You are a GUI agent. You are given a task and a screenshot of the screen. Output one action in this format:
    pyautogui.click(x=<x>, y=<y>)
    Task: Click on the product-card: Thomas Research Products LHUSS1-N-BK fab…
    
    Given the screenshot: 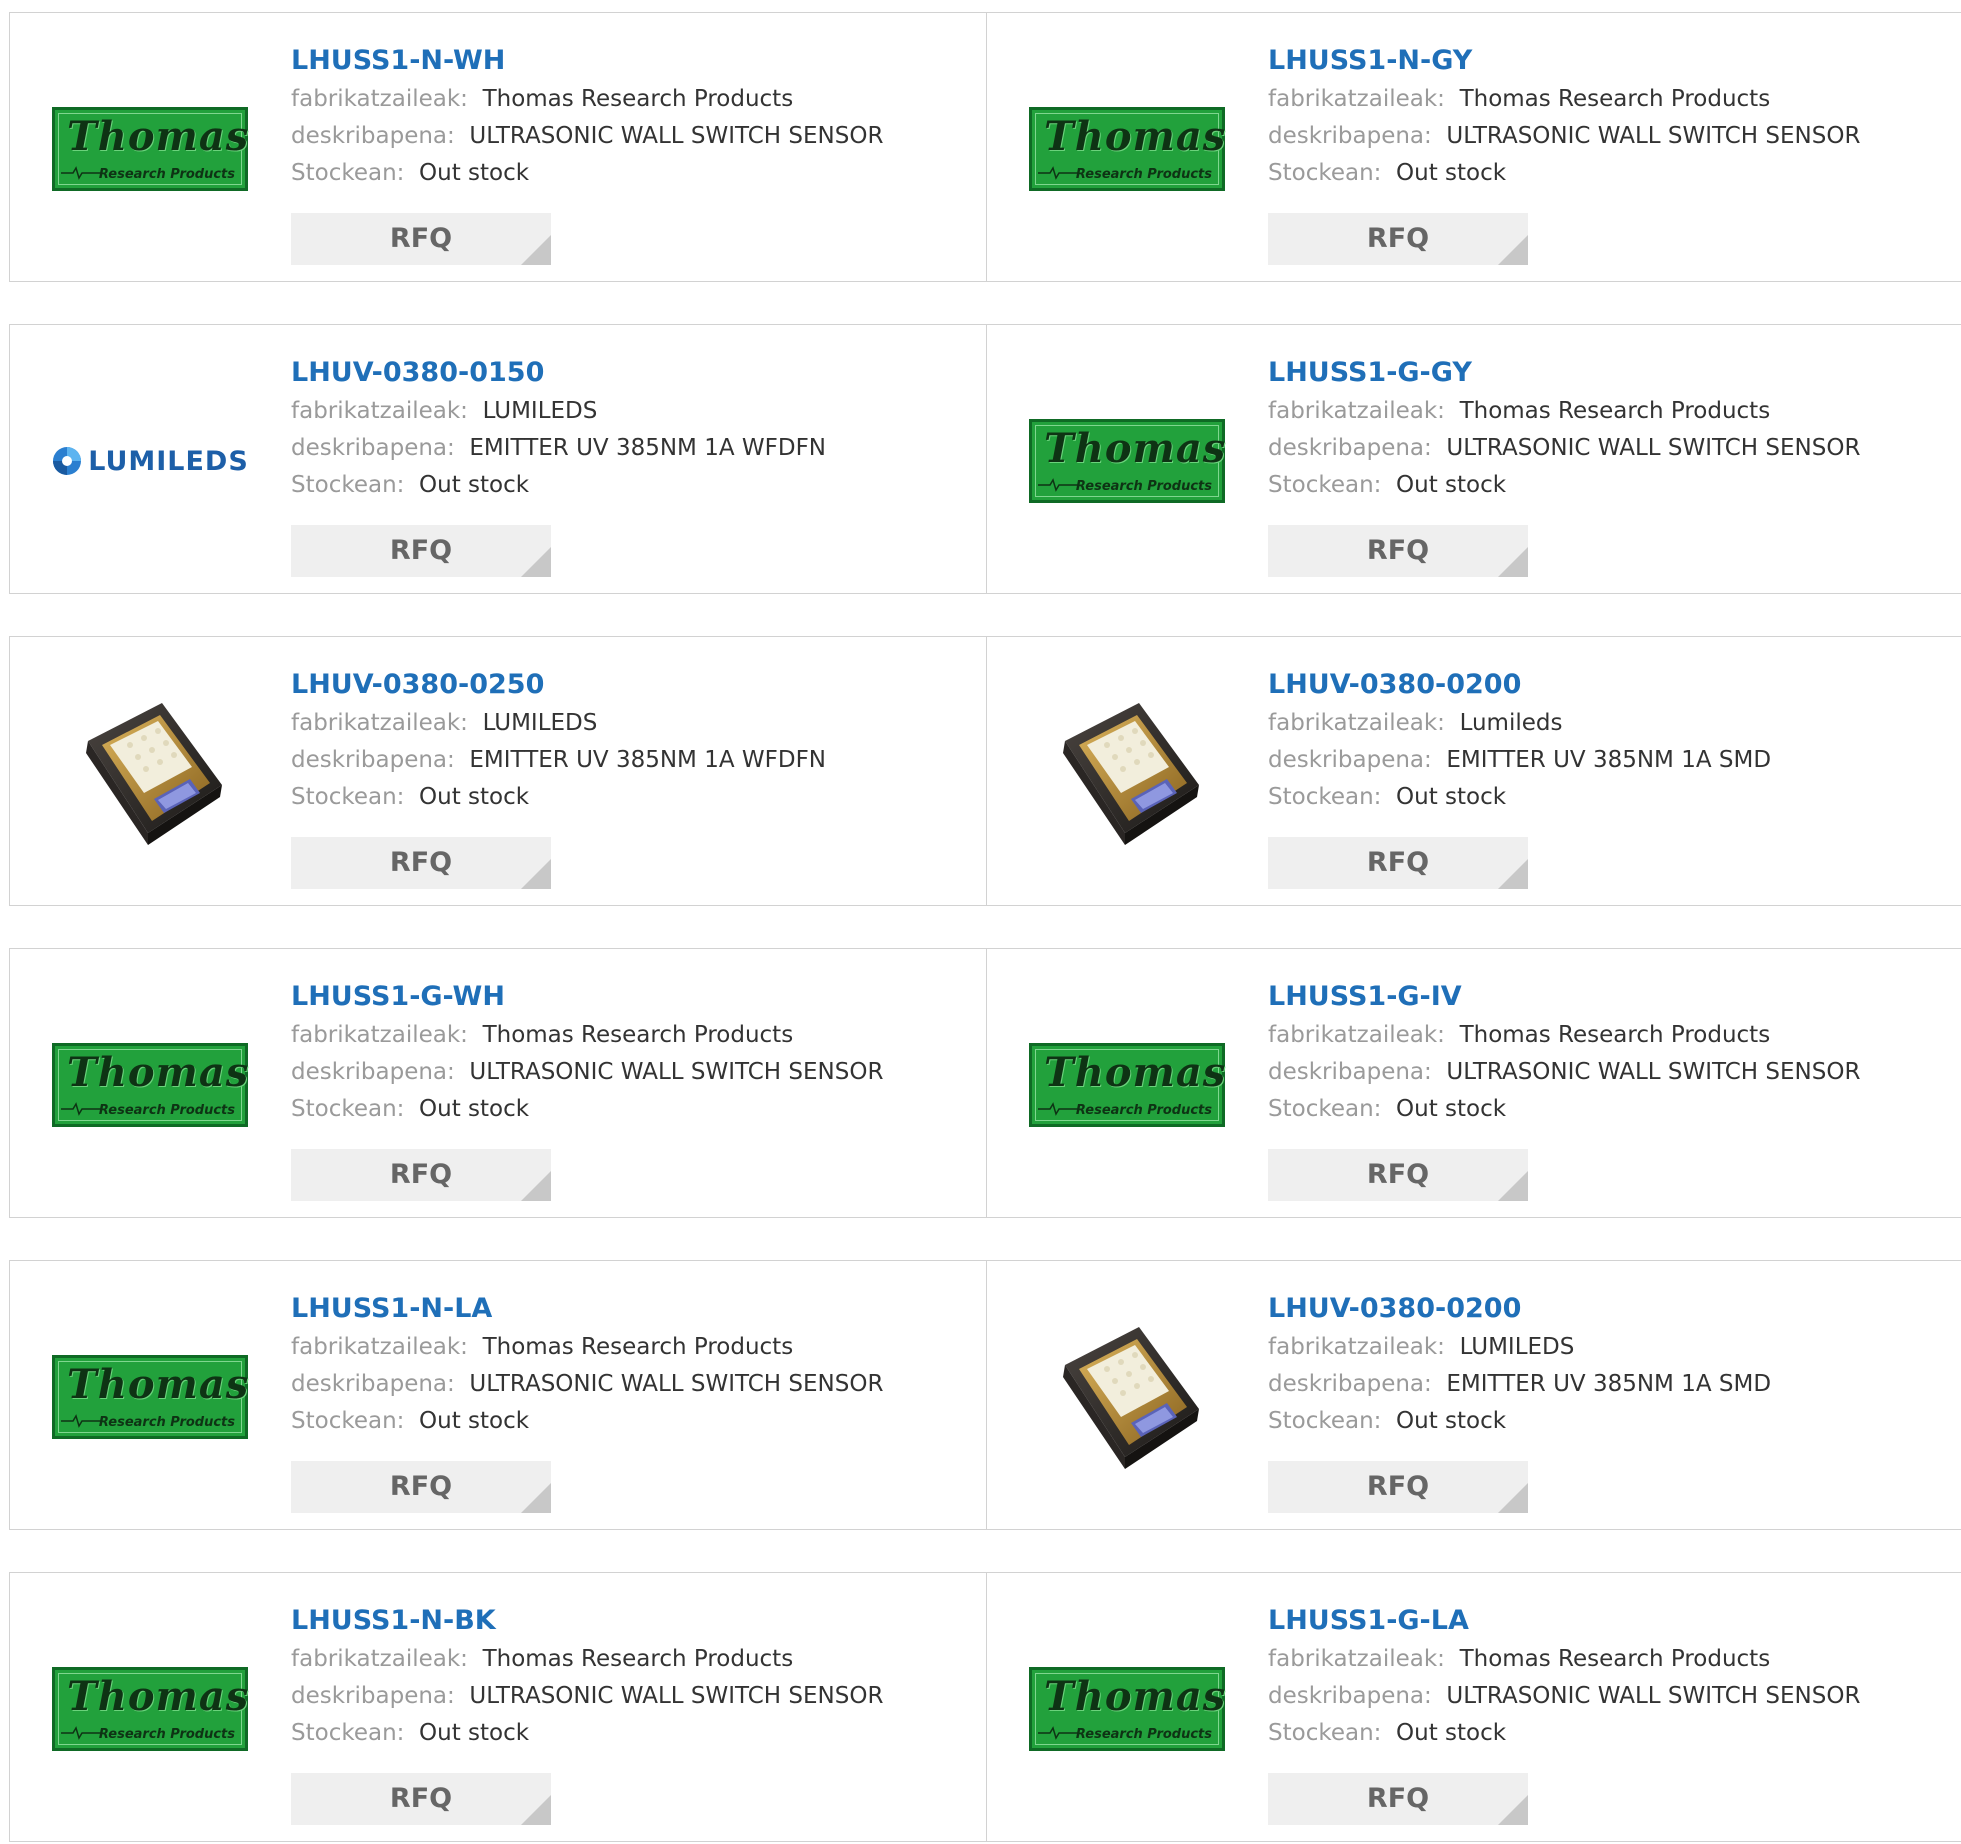 What is the action you would take?
    pyautogui.click(x=498, y=1707)
    